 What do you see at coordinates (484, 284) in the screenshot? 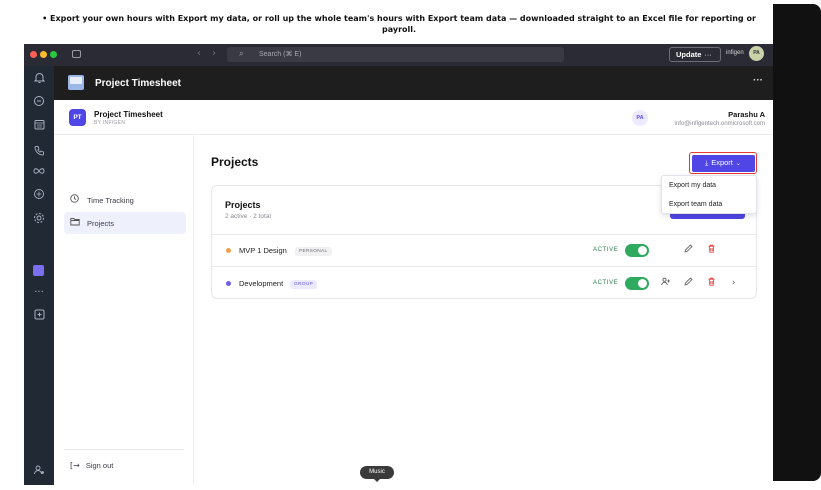
I see `project-row: Development GROUP ACTIVE ›` at bounding box center [484, 284].